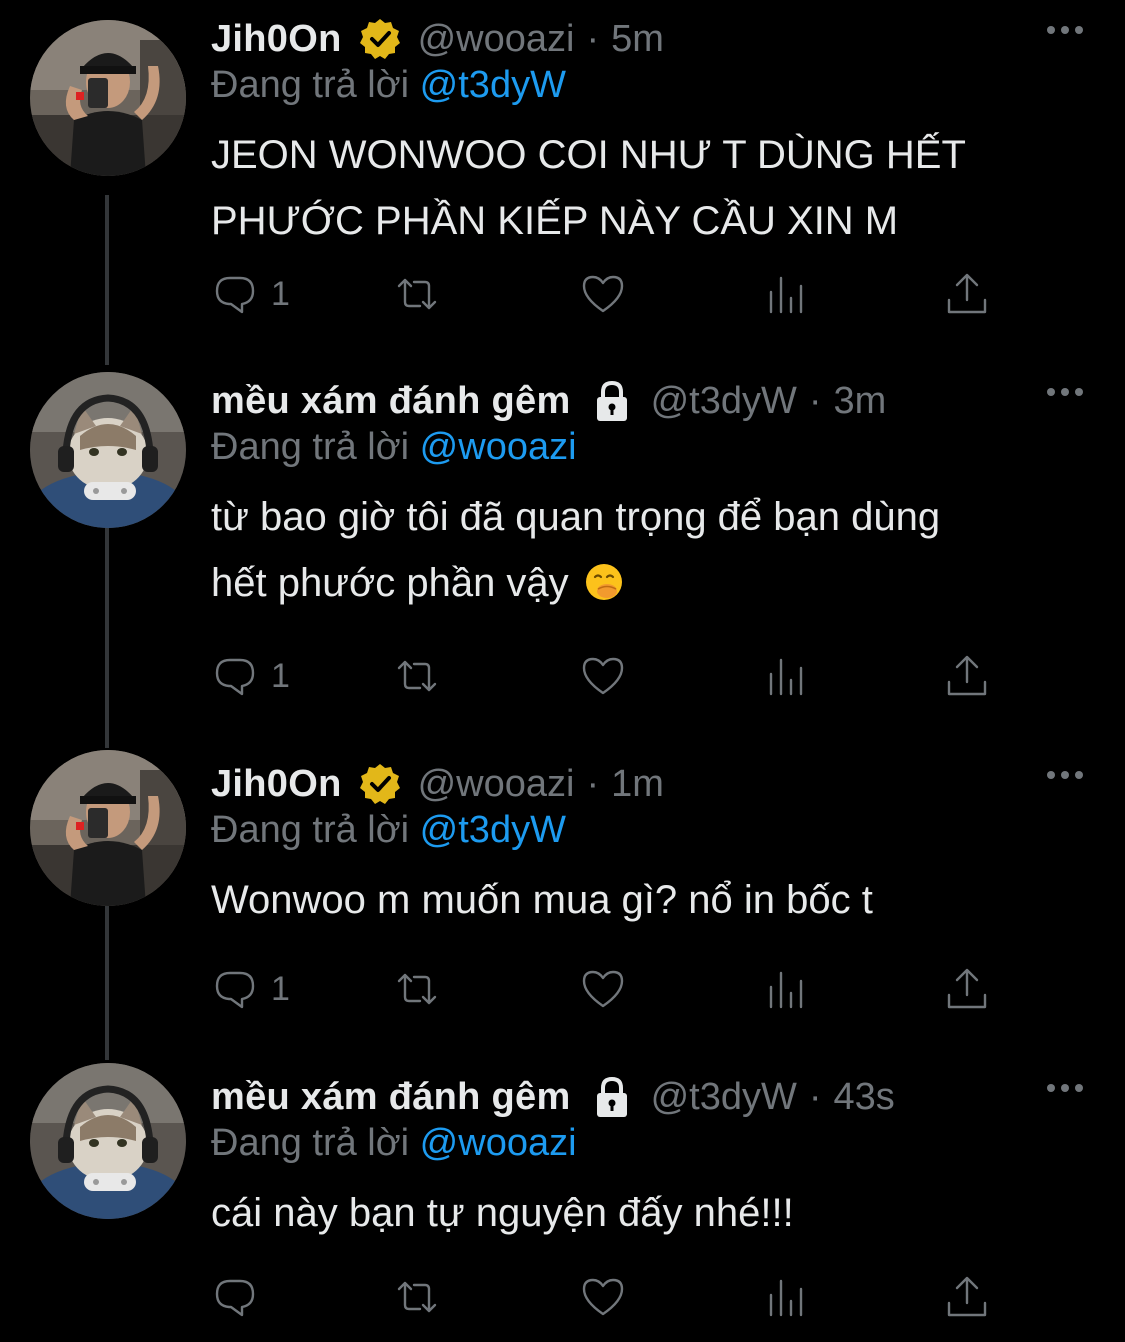 The width and height of the screenshot is (1125, 1342). I want to click on timestamp: 43s, so click(864, 1097).